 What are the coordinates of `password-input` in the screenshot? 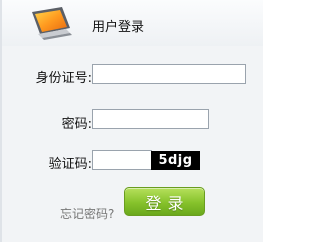 It's located at (150, 119).